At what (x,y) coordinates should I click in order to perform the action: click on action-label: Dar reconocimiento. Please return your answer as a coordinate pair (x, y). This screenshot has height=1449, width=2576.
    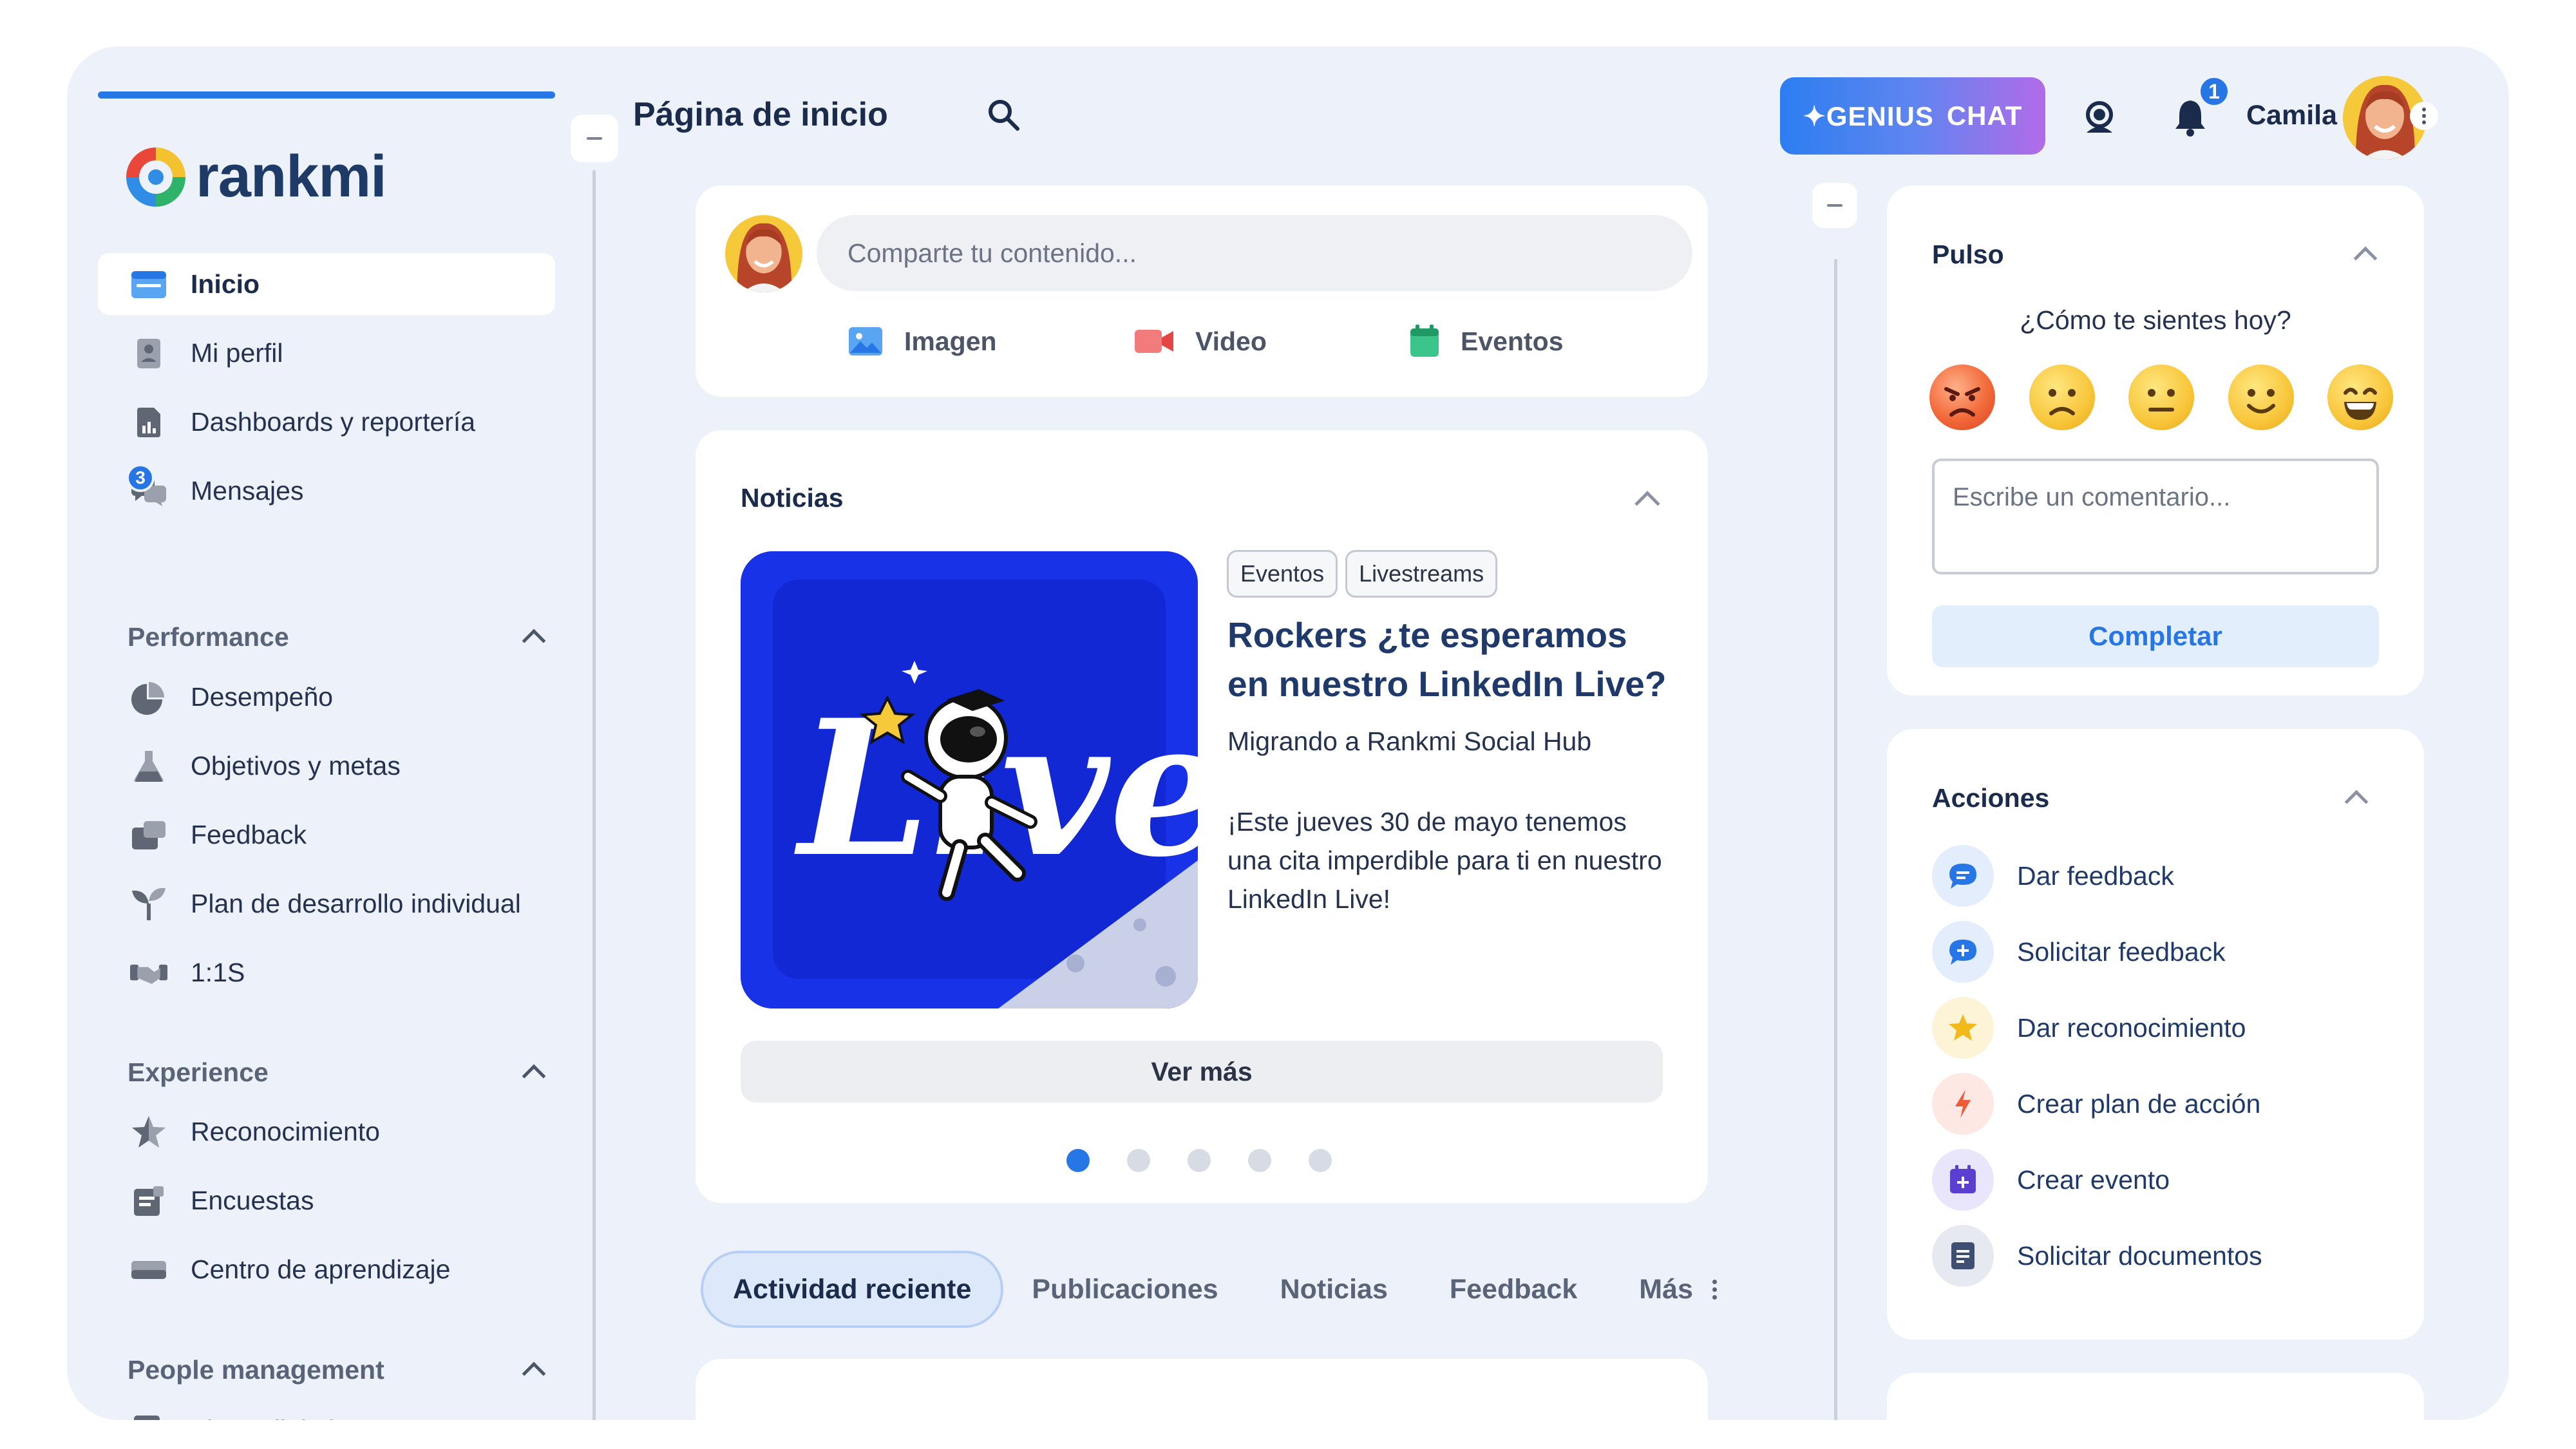
    Looking at the image, I should click on (2132, 1027).